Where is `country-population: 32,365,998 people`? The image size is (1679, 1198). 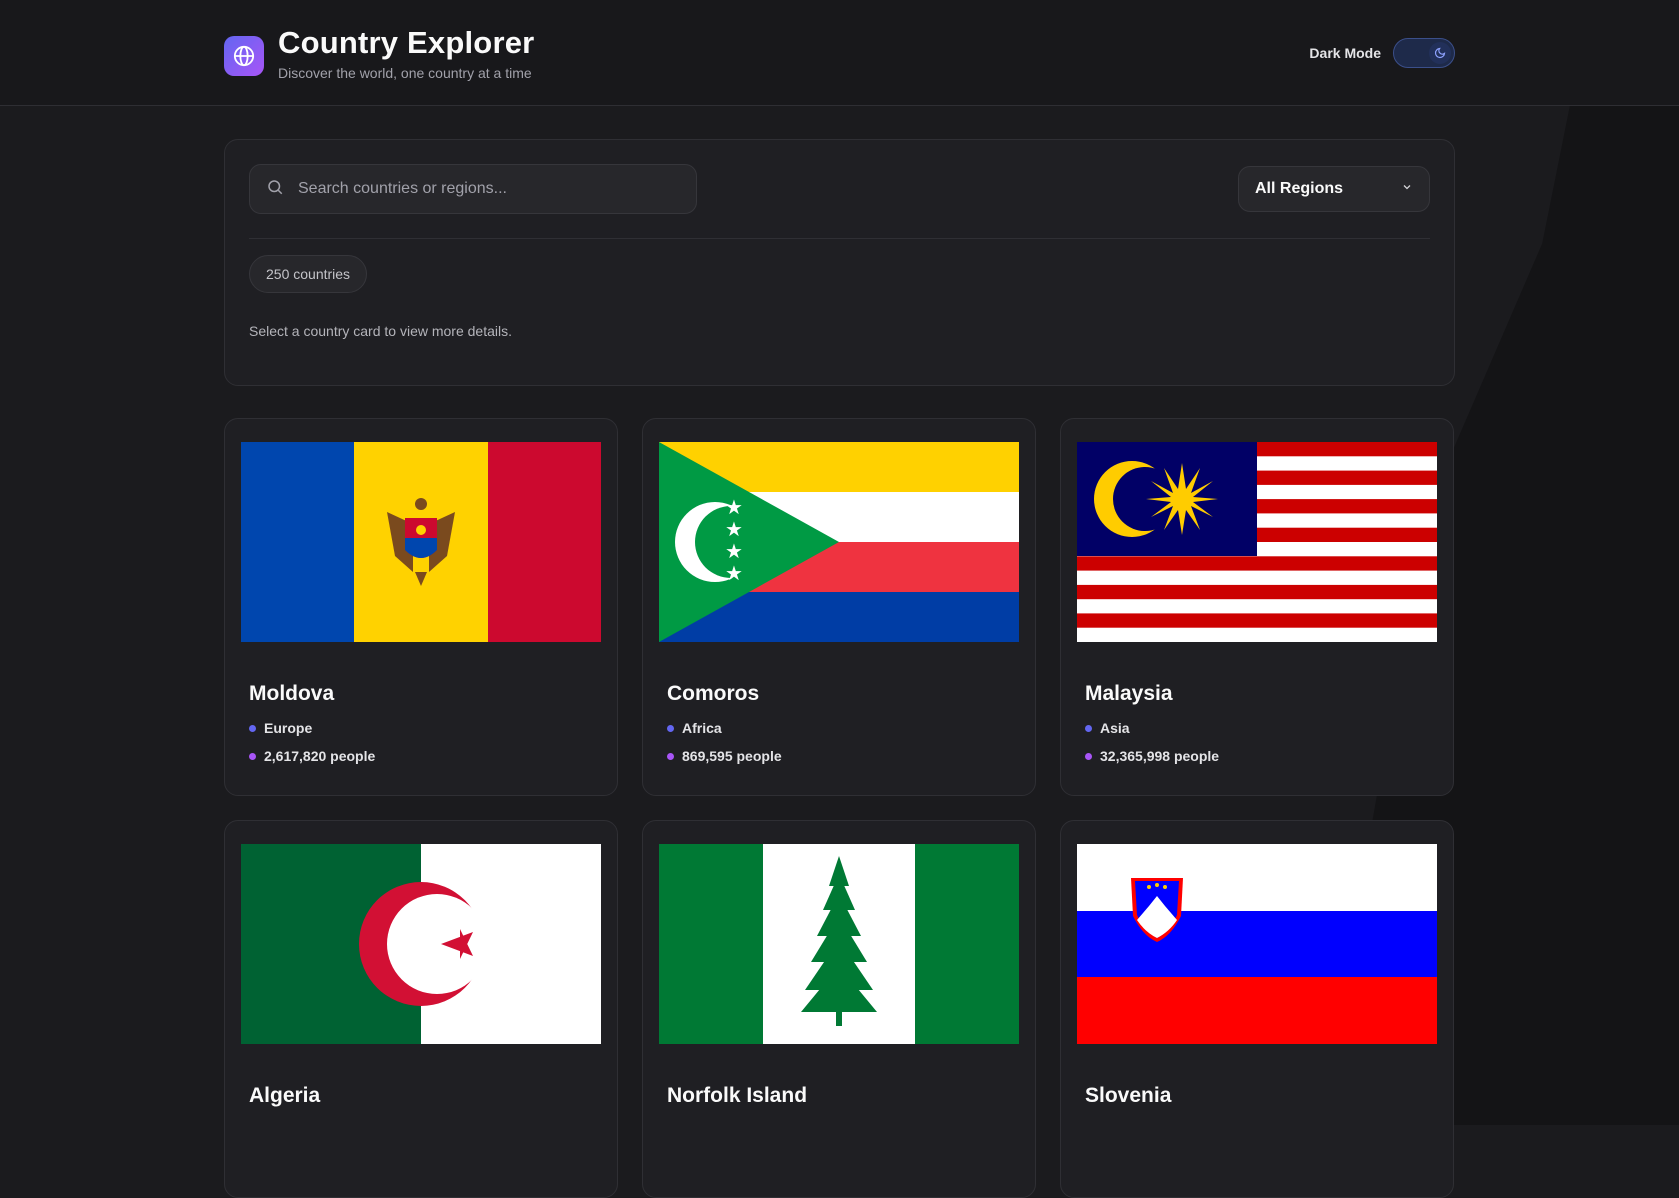 country-population: 32,365,998 people is located at coordinates (1257, 756).